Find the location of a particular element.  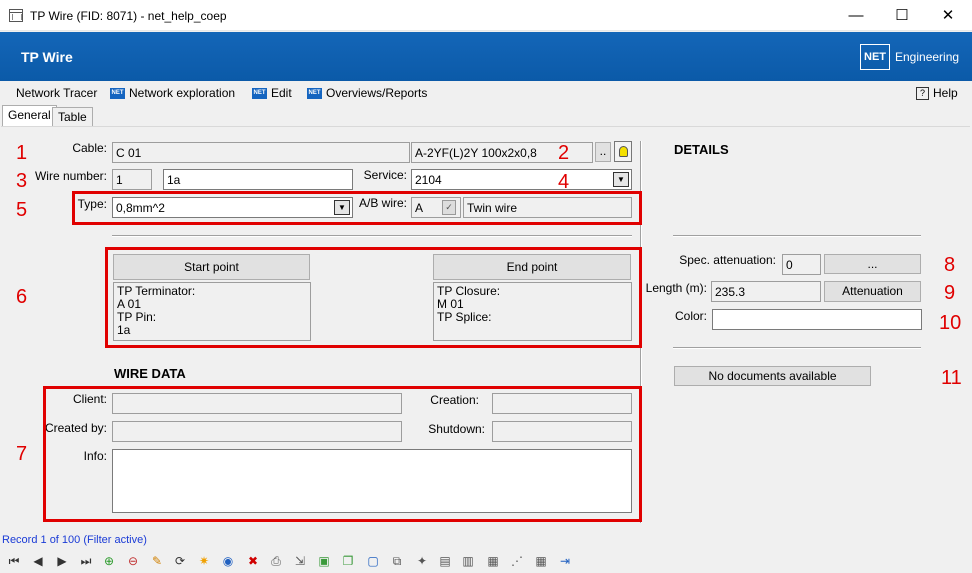

annotation-number-7: 7 is located at coordinates (22, 454).